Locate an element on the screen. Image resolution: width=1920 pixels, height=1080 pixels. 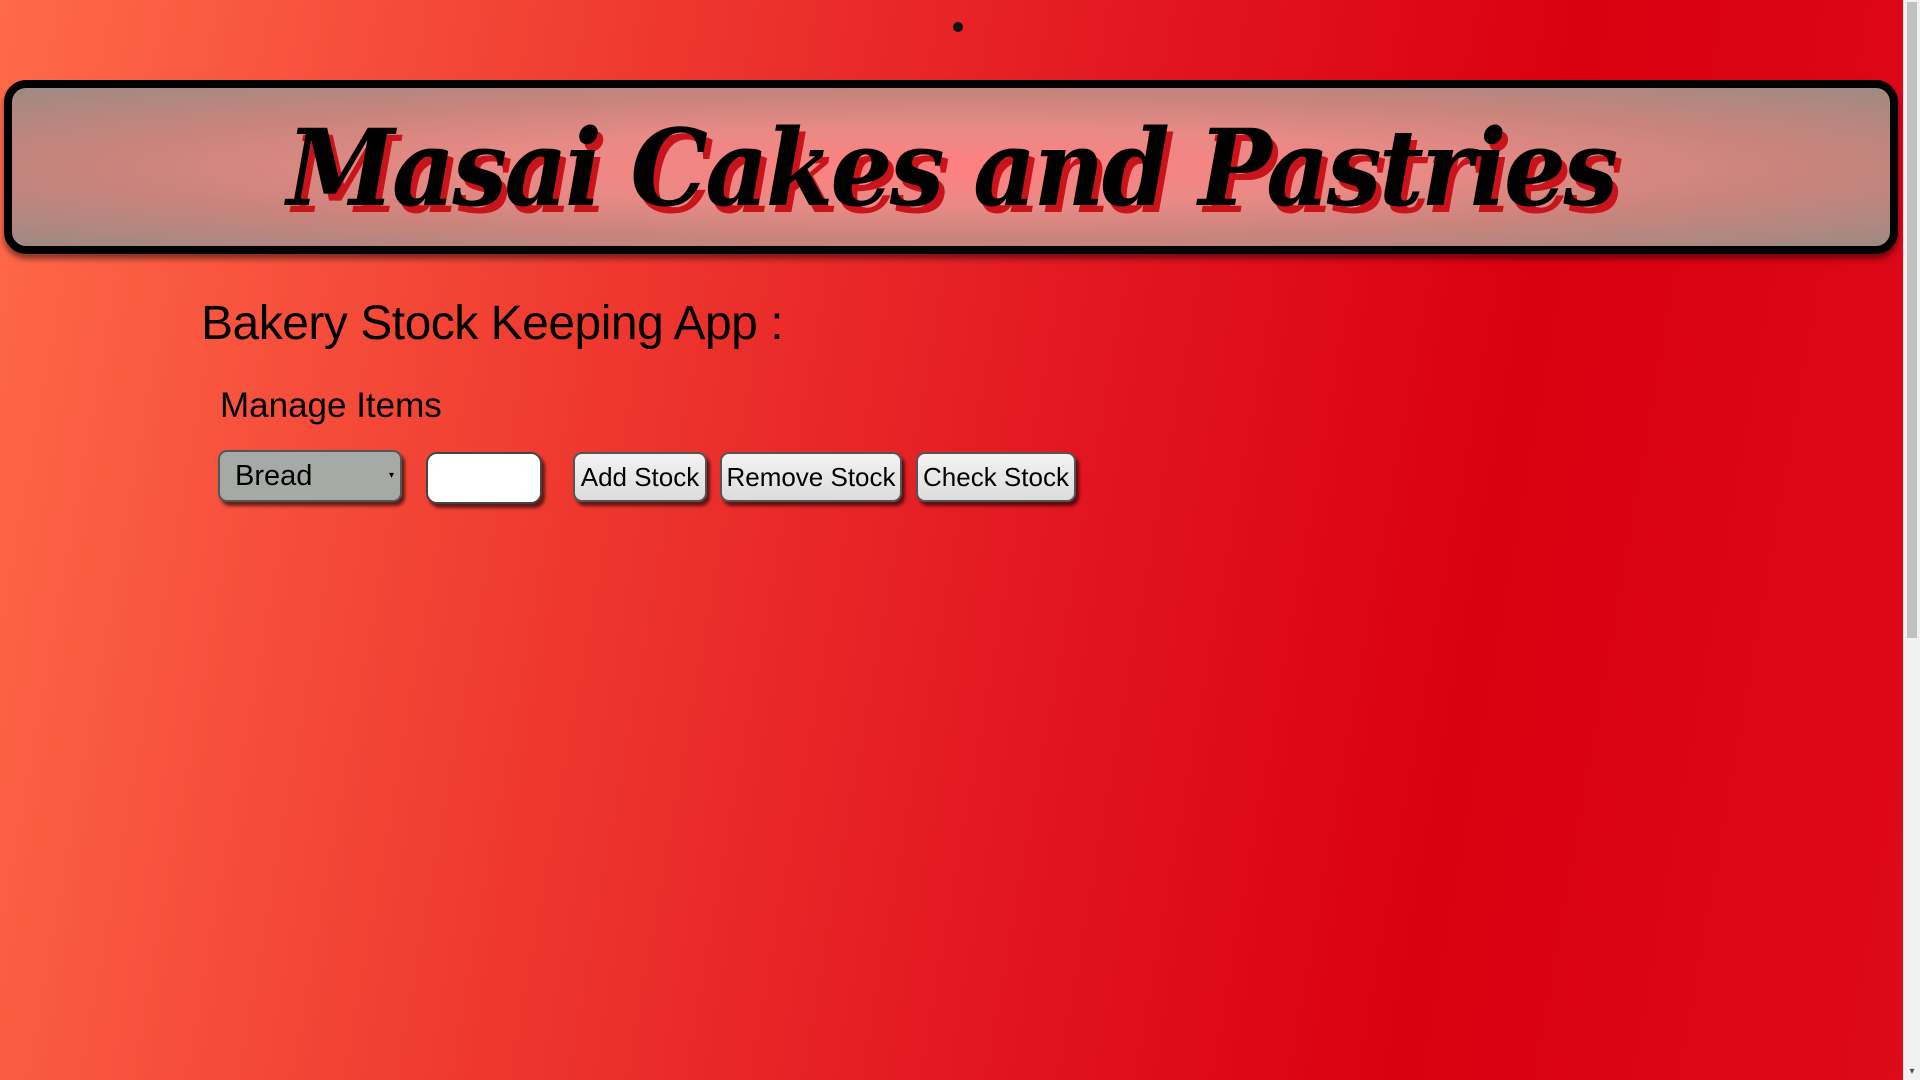
add-stock-button: Add Stock is located at coordinates (640, 477).